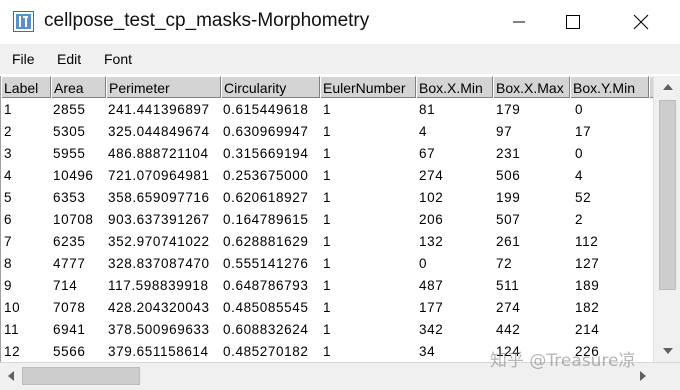 The image size is (680, 390). I want to click on cell-circularity: 0.485085545, so click(266, 307).